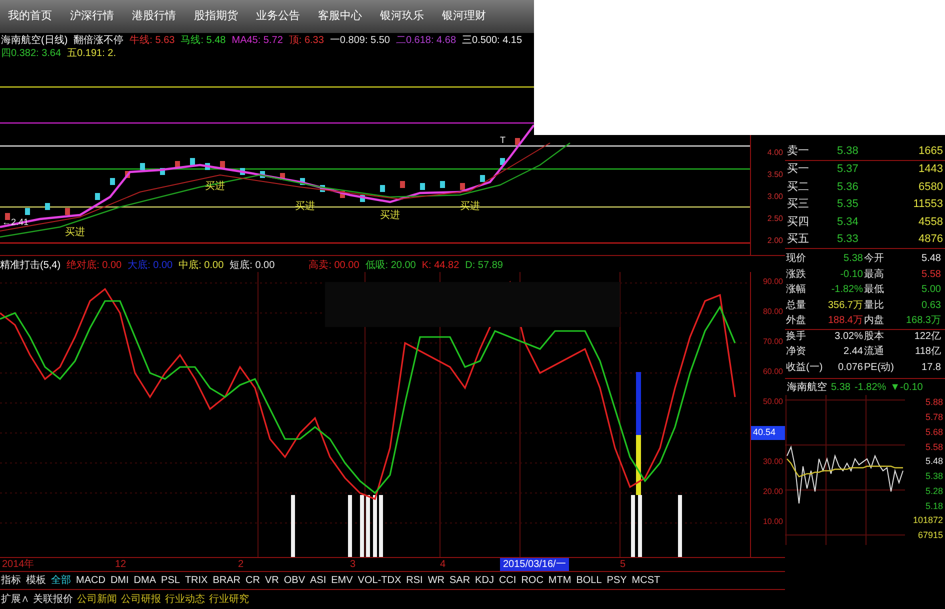 The height and width of the screenshot is (609, 945). I want to click on menu-item: 银河理财, so click(464, 16).